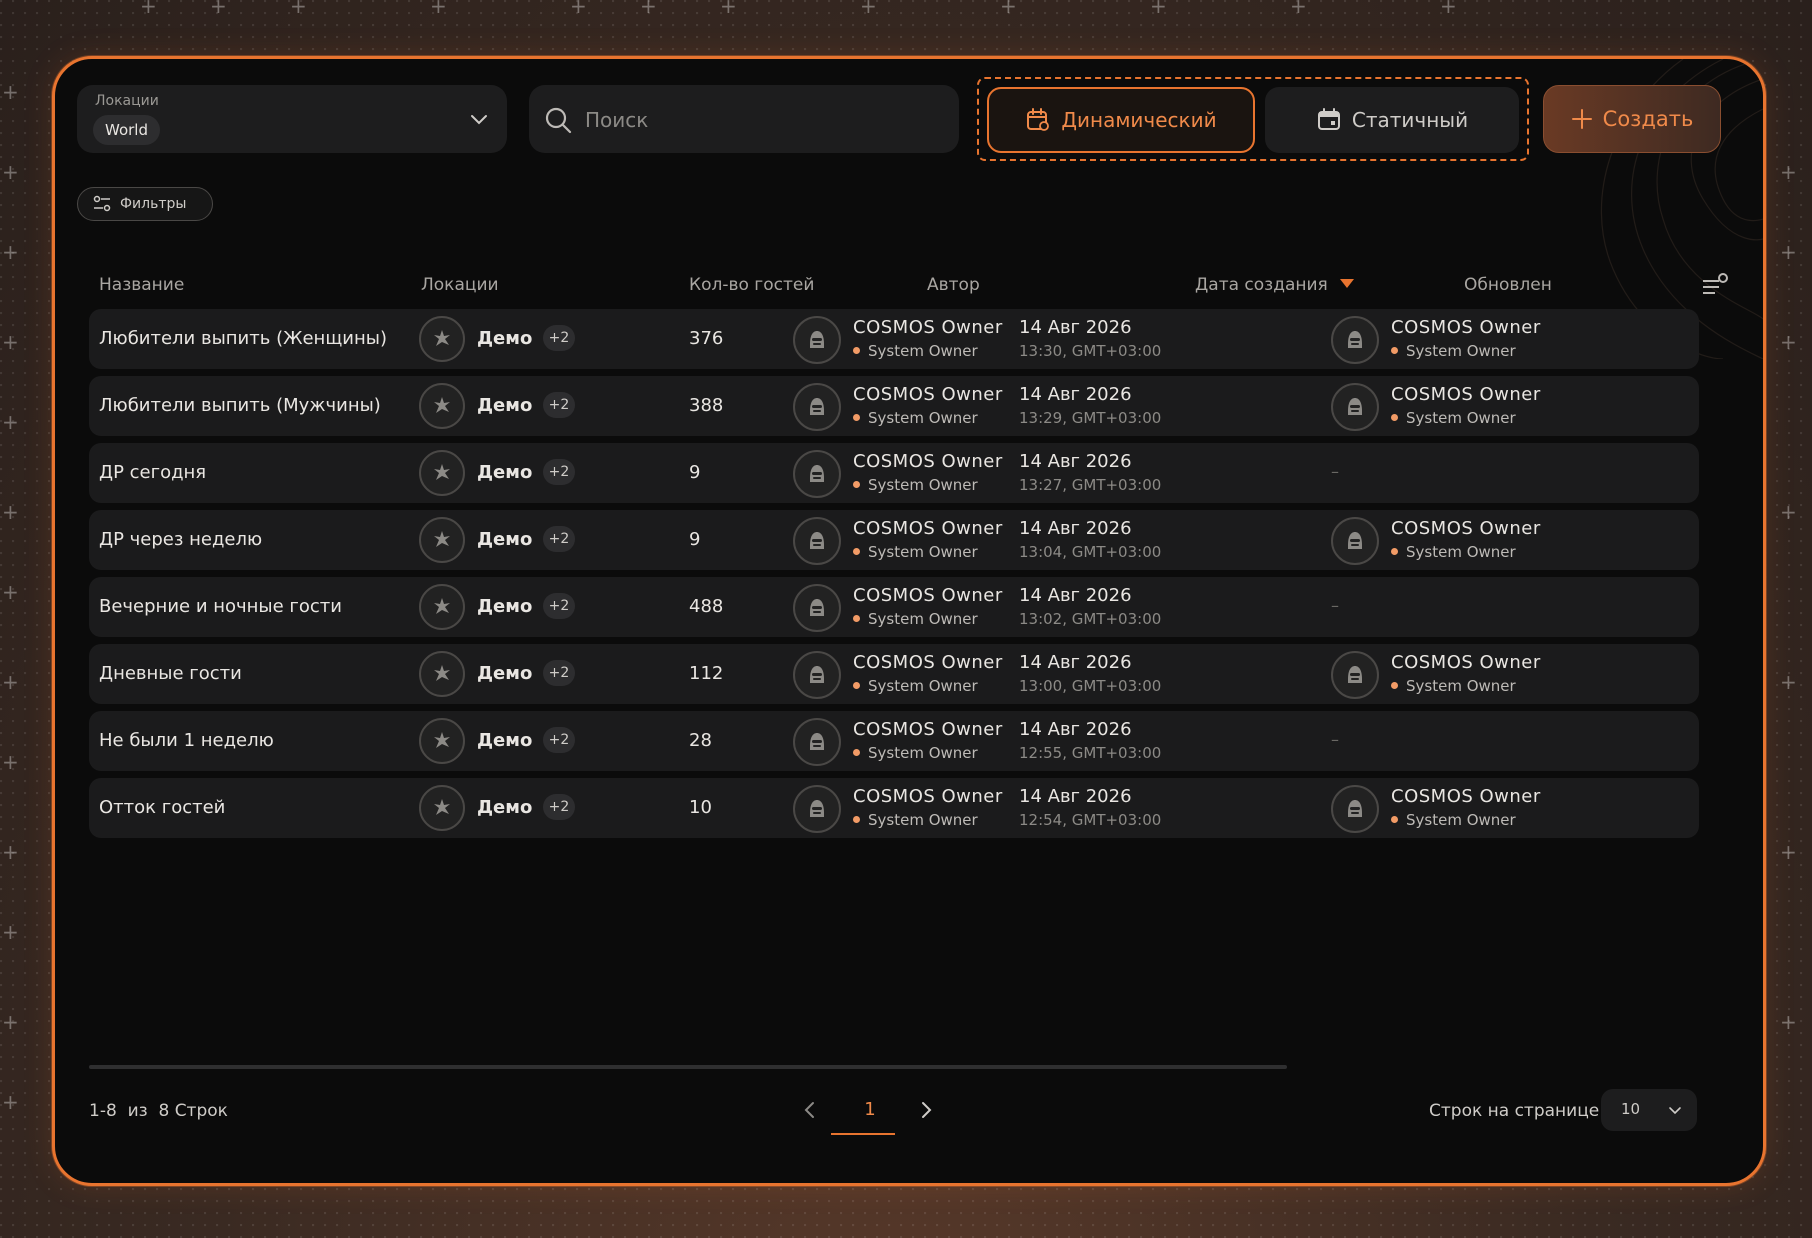 The image size is (1812, 1238). I want to click on segment-name: Любители выпить (Мужчины), so click(240, 405).